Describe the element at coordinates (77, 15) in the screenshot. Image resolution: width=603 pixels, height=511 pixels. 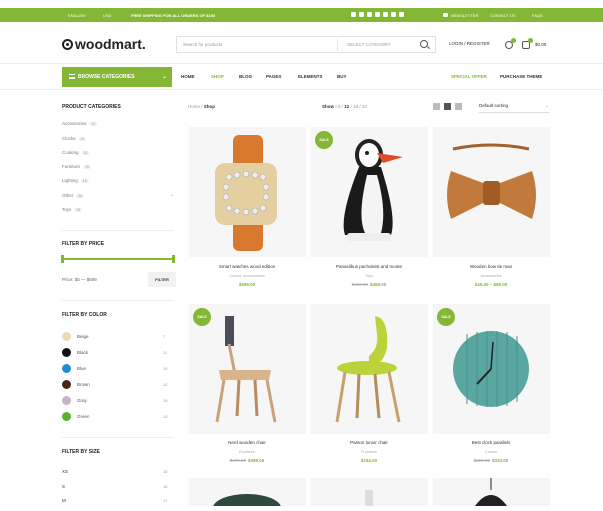
I see `language-selector: ENGLISH` at that location.